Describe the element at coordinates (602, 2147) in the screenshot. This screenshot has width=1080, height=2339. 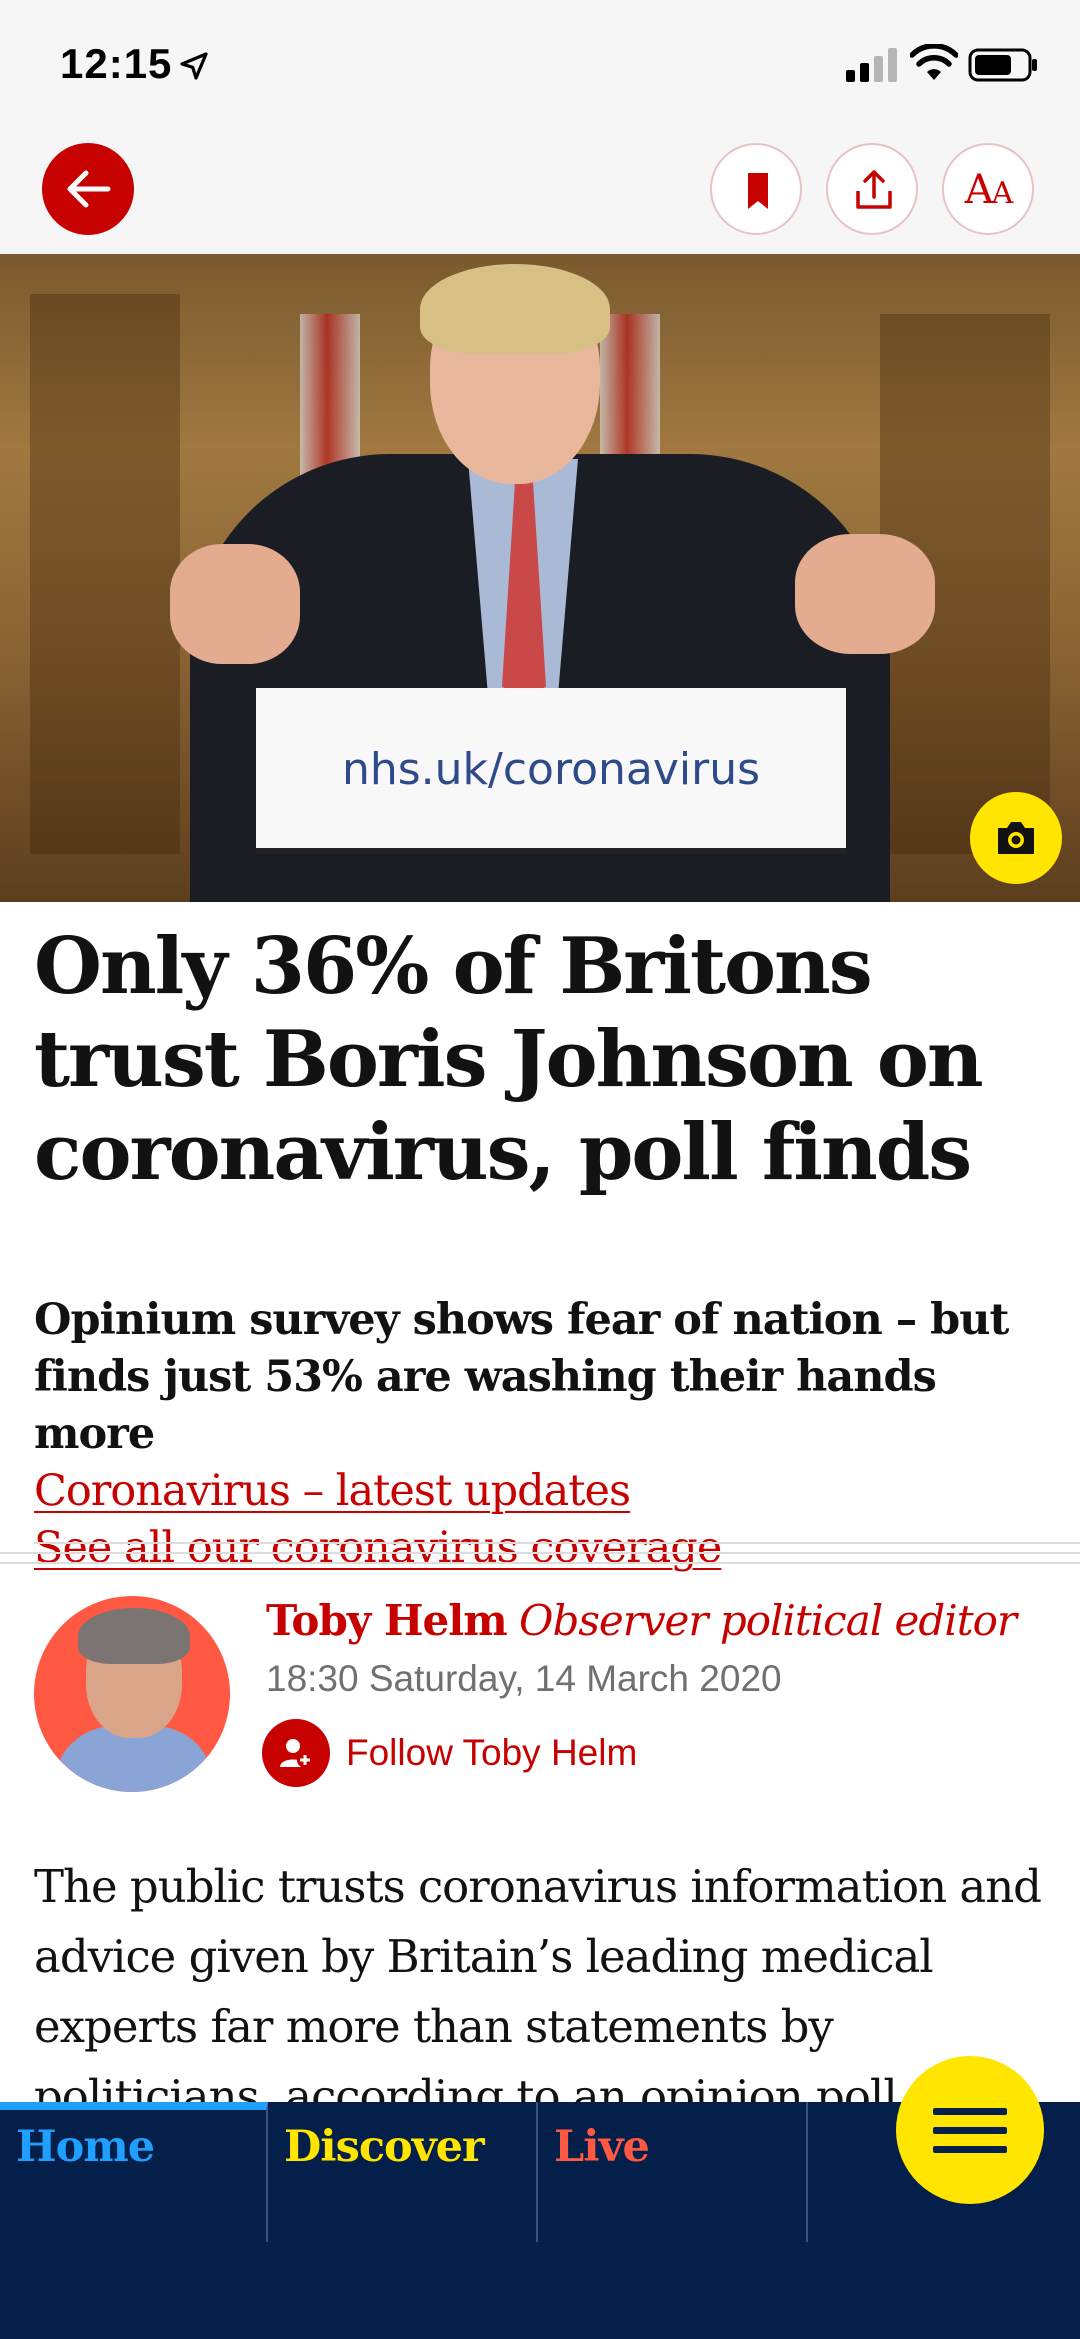
I see `tab-live-label: Live` at that location.